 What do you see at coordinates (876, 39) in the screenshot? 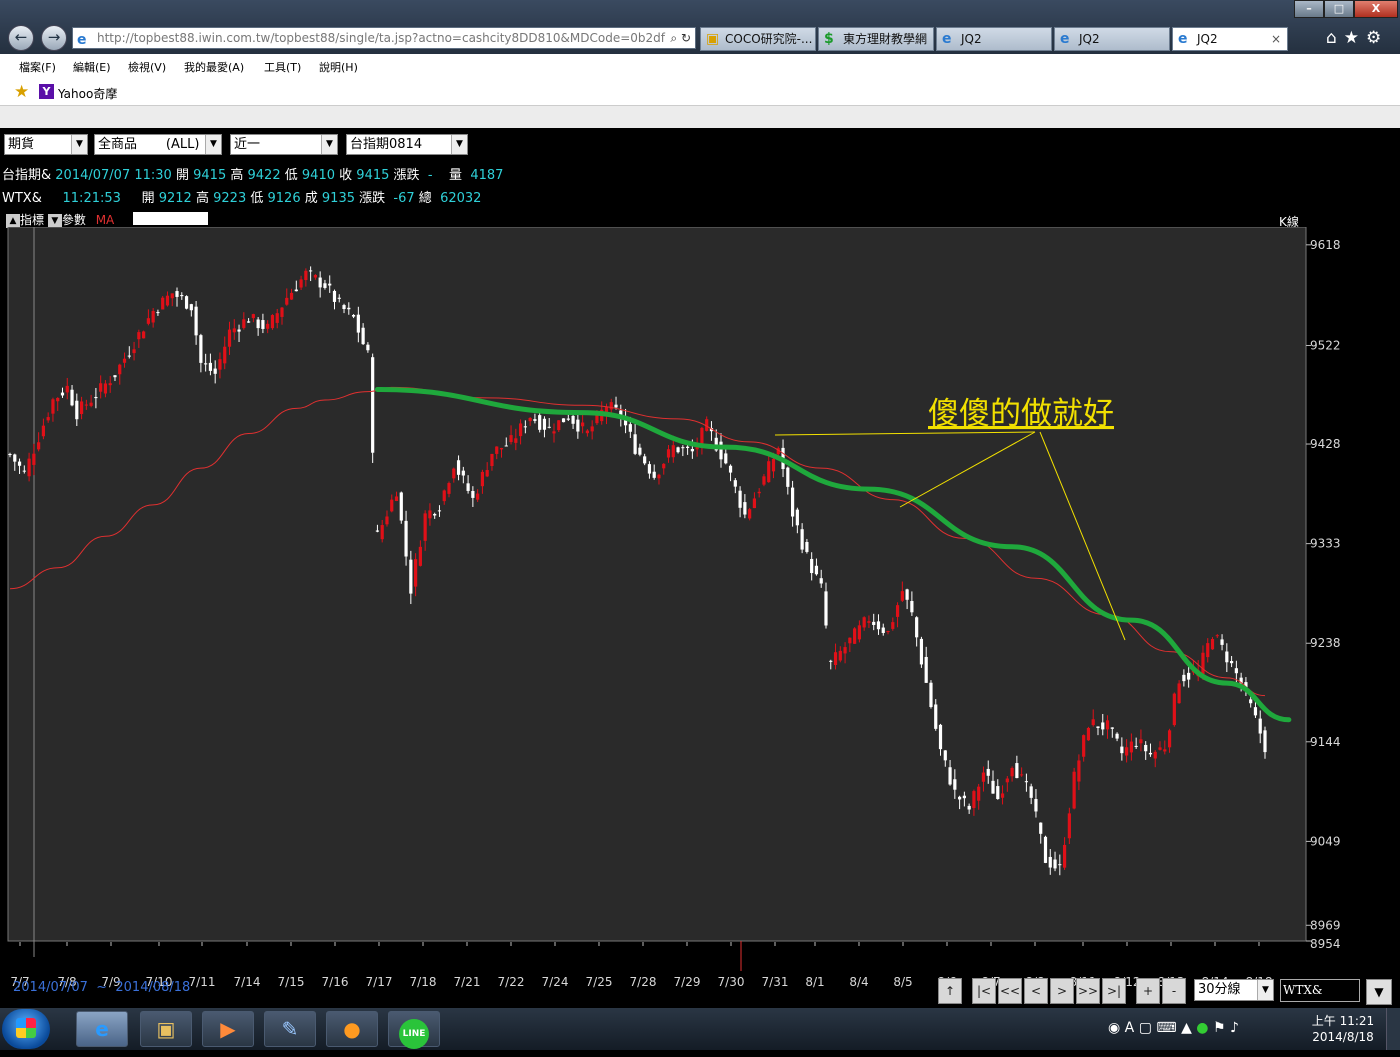
I see `tab-dongfang: $ 東方理財教學網` at bounding box center [876, 39].